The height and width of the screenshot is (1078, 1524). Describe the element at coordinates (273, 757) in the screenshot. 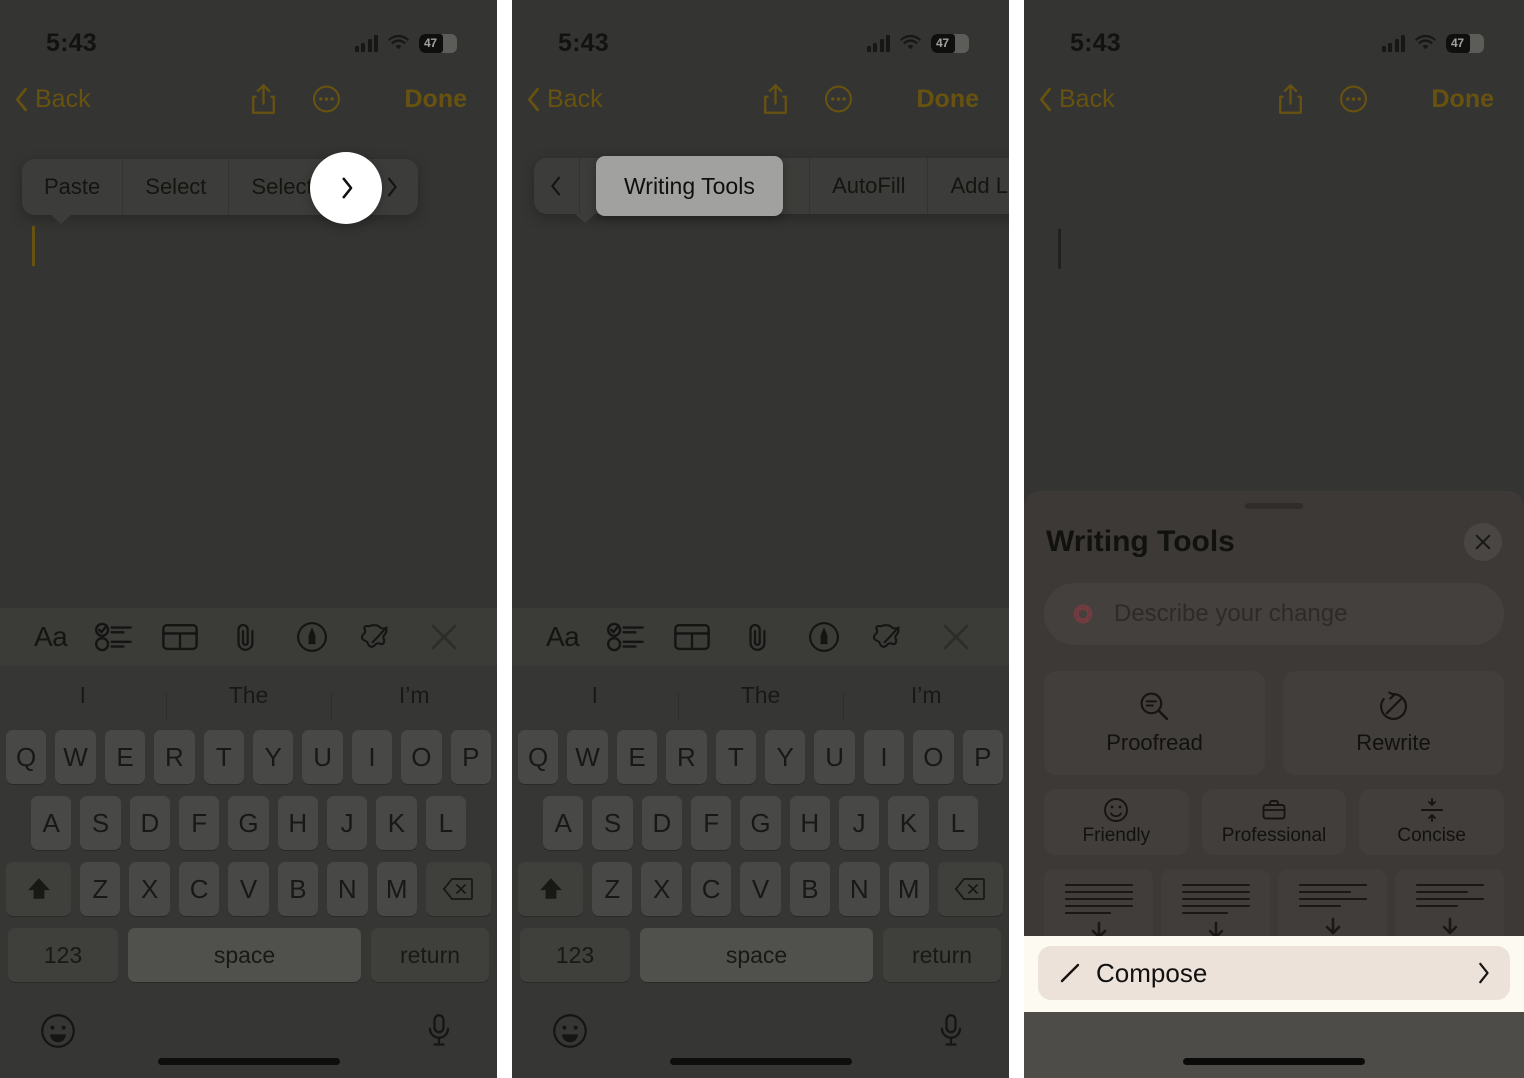

I see `key-y: Y` at that location.